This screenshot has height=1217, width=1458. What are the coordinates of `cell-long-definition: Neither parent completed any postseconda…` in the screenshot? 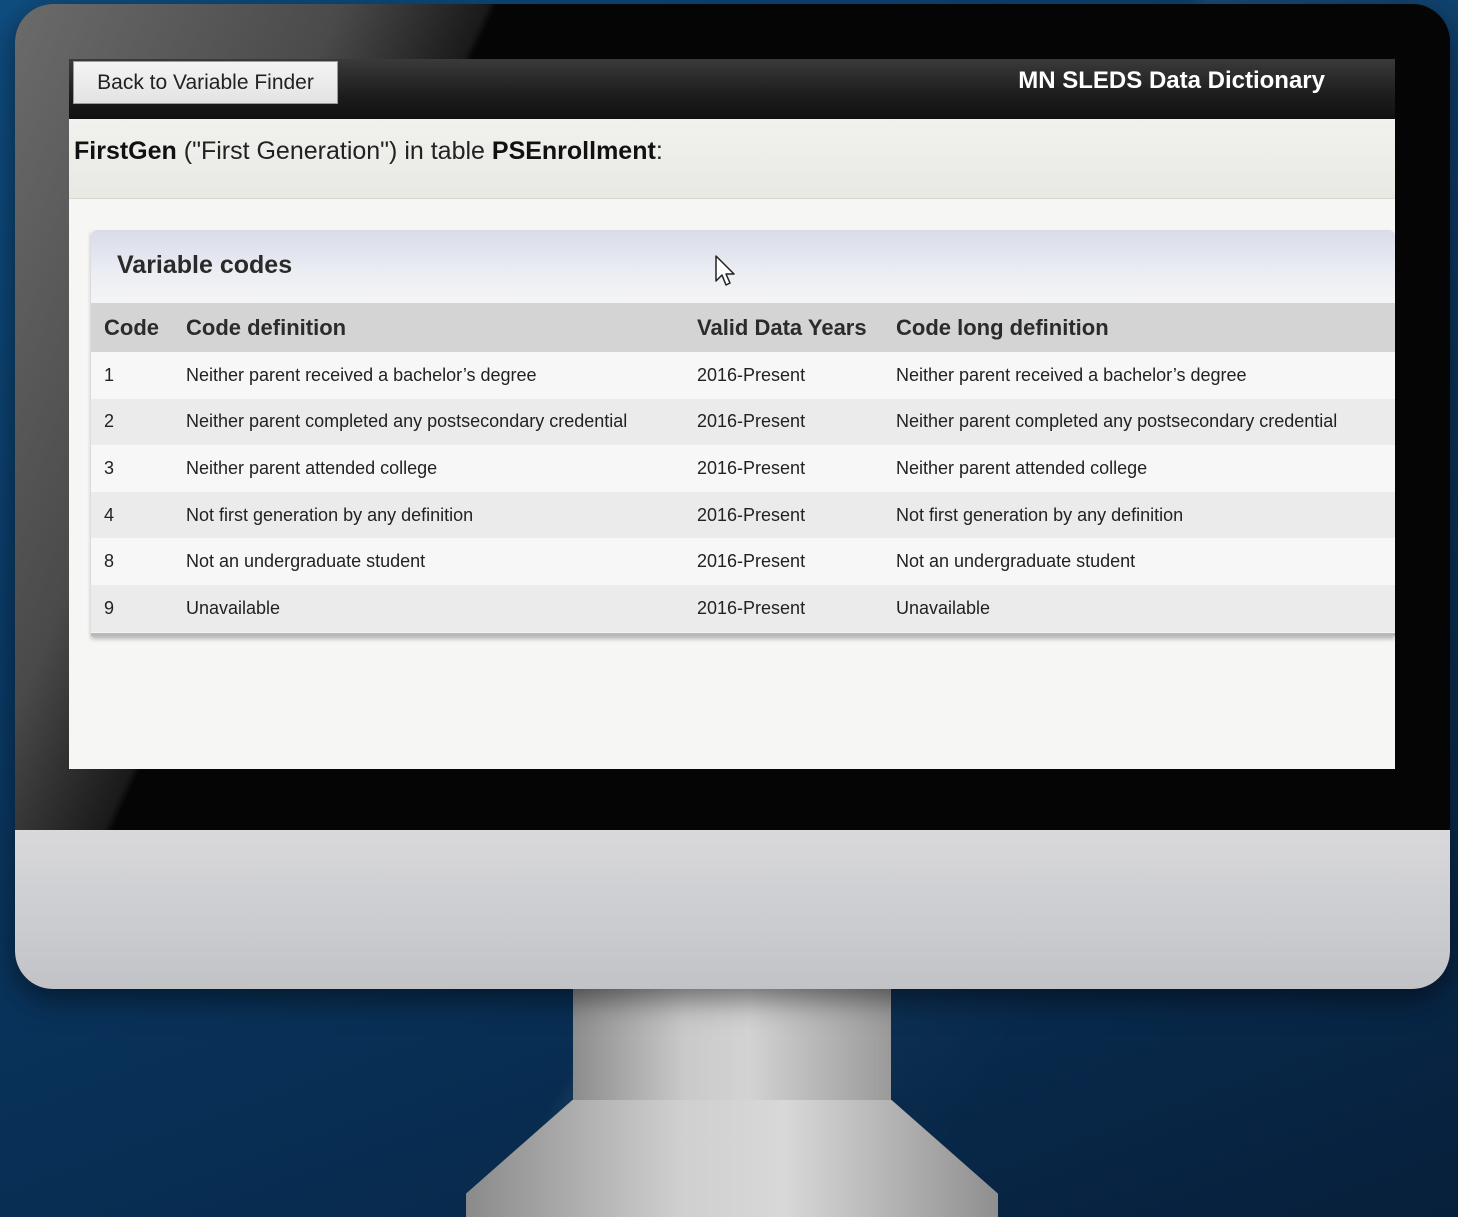 It's located at (1139, 422).